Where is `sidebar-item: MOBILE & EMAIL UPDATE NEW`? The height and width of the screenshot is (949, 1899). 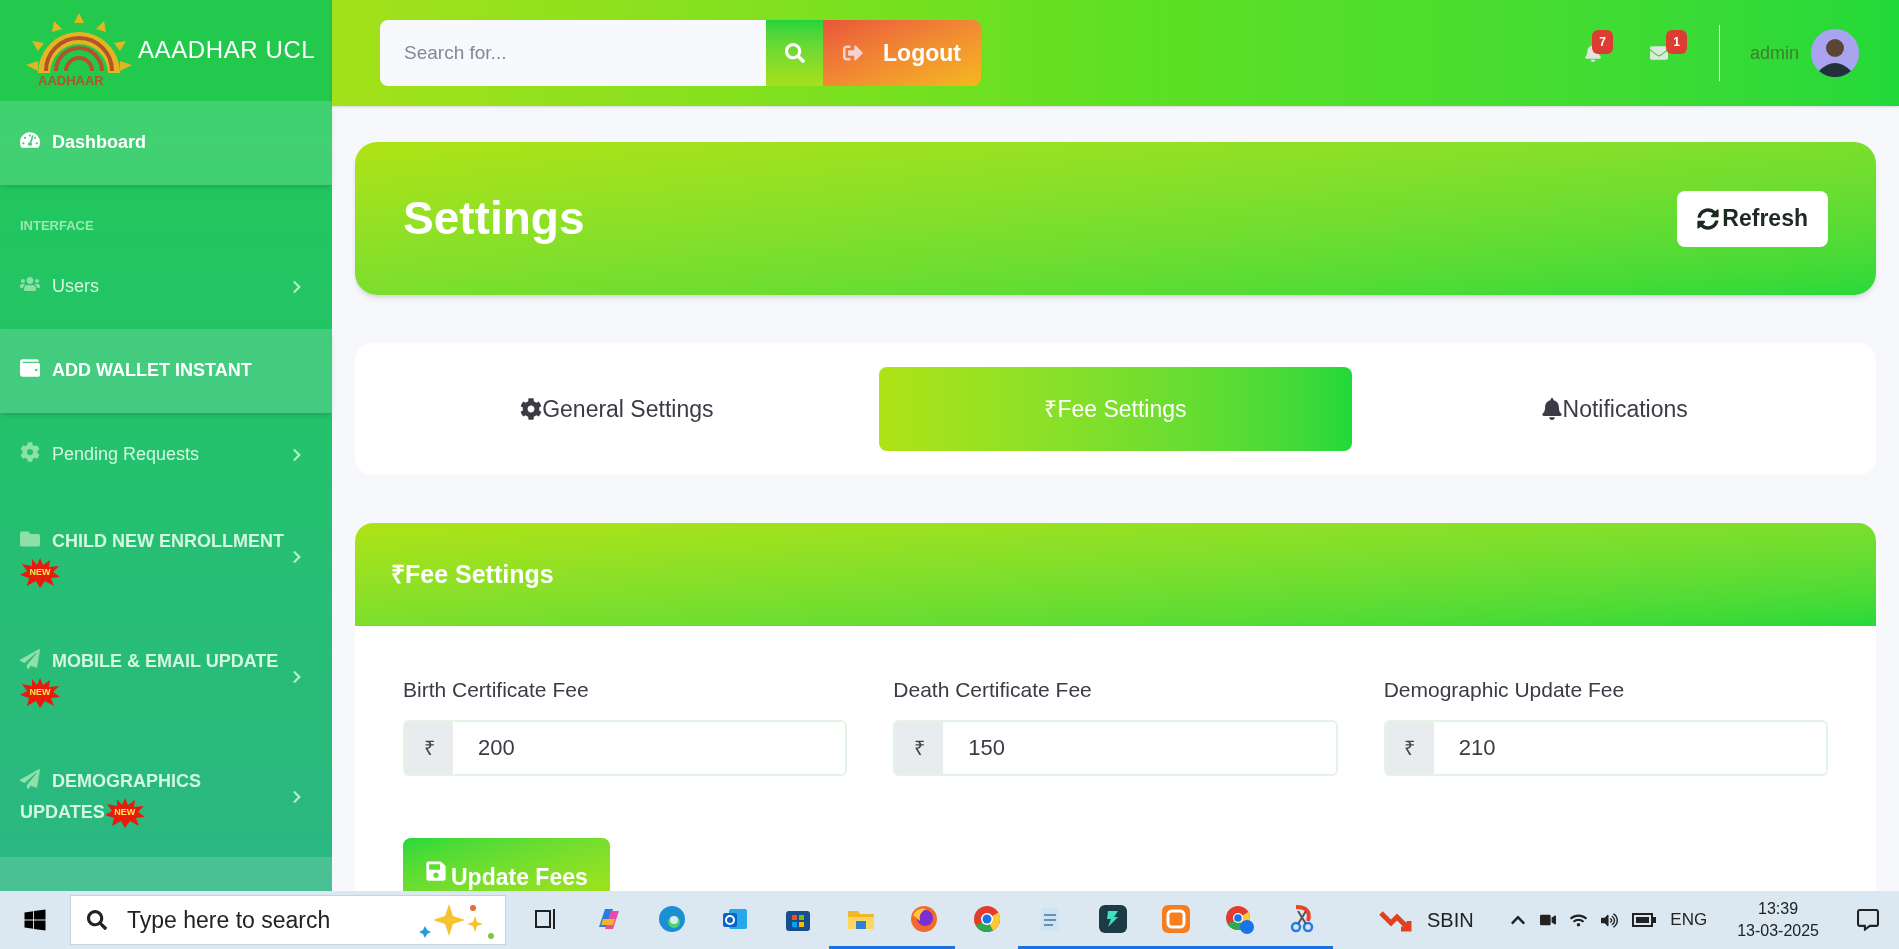
sidebar-item: MOBILE & EMAIL UPDATE NEW is located at coordinates (166, 676).